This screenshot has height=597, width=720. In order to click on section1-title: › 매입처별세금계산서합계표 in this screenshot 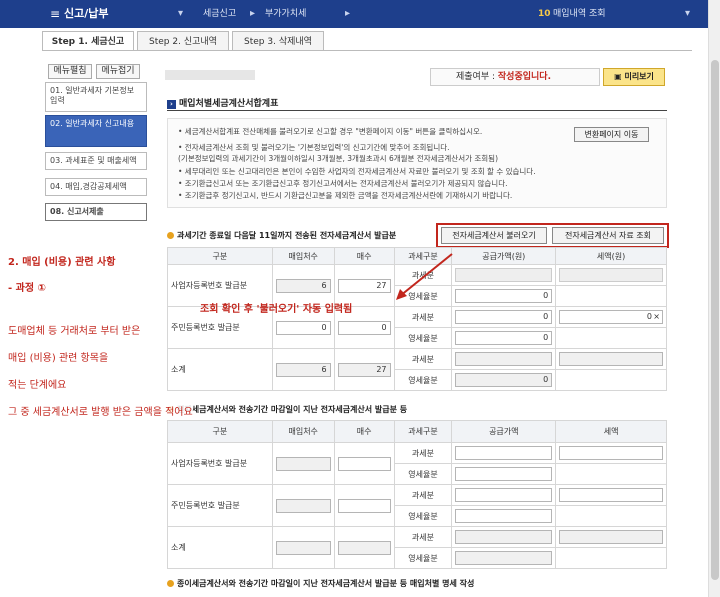, I will do `click(222, 102)`.